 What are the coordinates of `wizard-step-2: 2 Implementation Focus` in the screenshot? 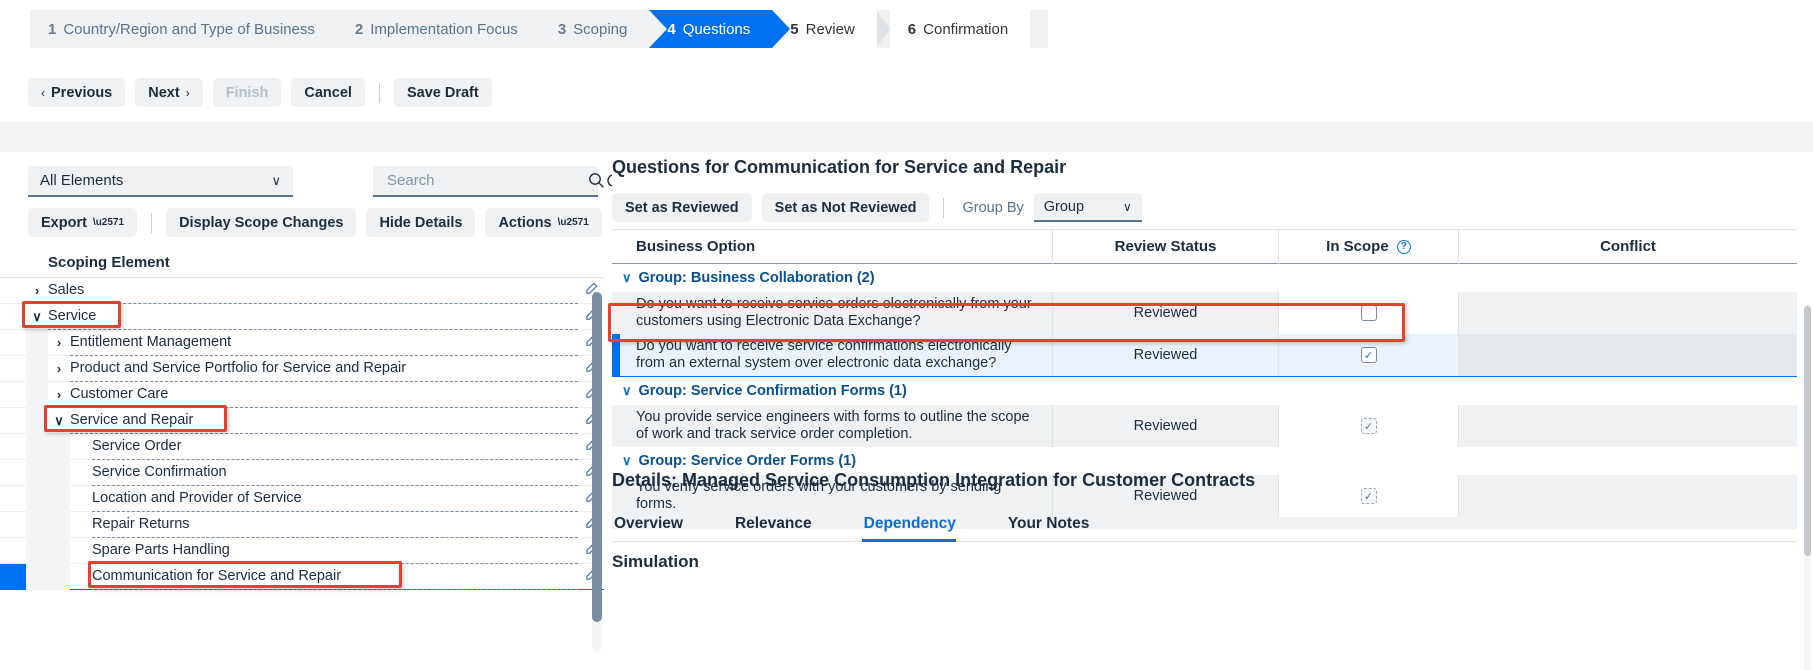 It's located at (438, 29).